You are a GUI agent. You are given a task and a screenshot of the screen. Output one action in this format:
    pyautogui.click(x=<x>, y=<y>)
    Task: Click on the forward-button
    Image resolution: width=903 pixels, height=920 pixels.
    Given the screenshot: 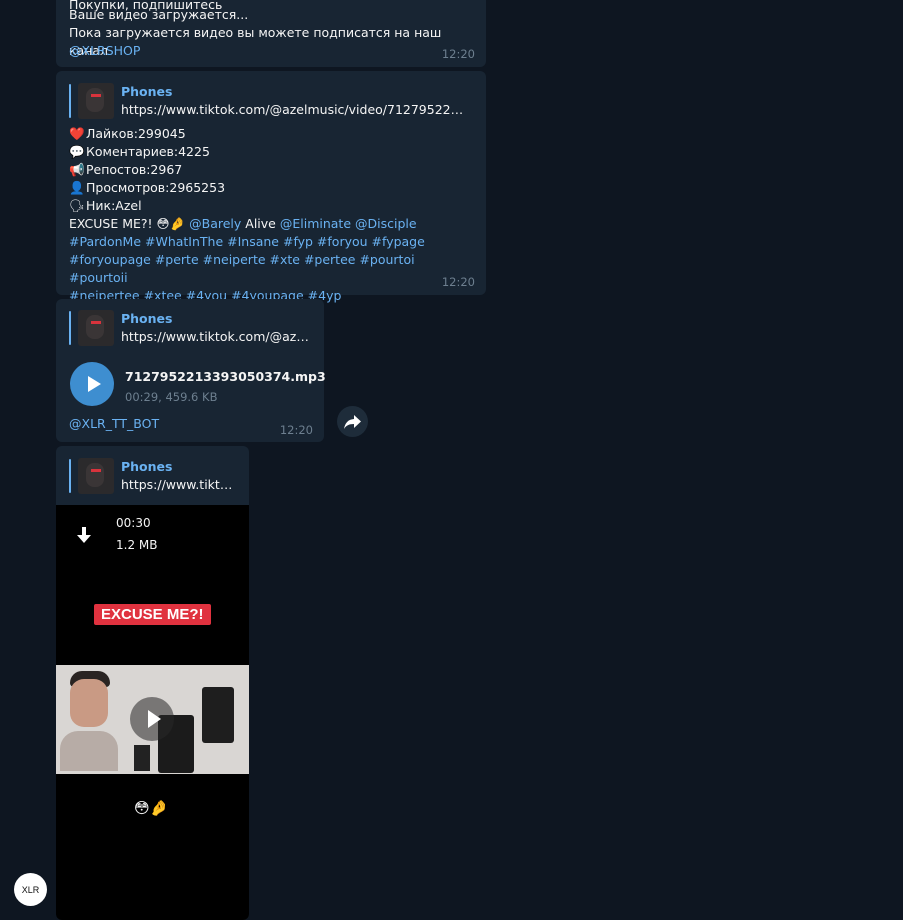 What is the action you would take?
    pyautogui.click(x=352, y=421)
    